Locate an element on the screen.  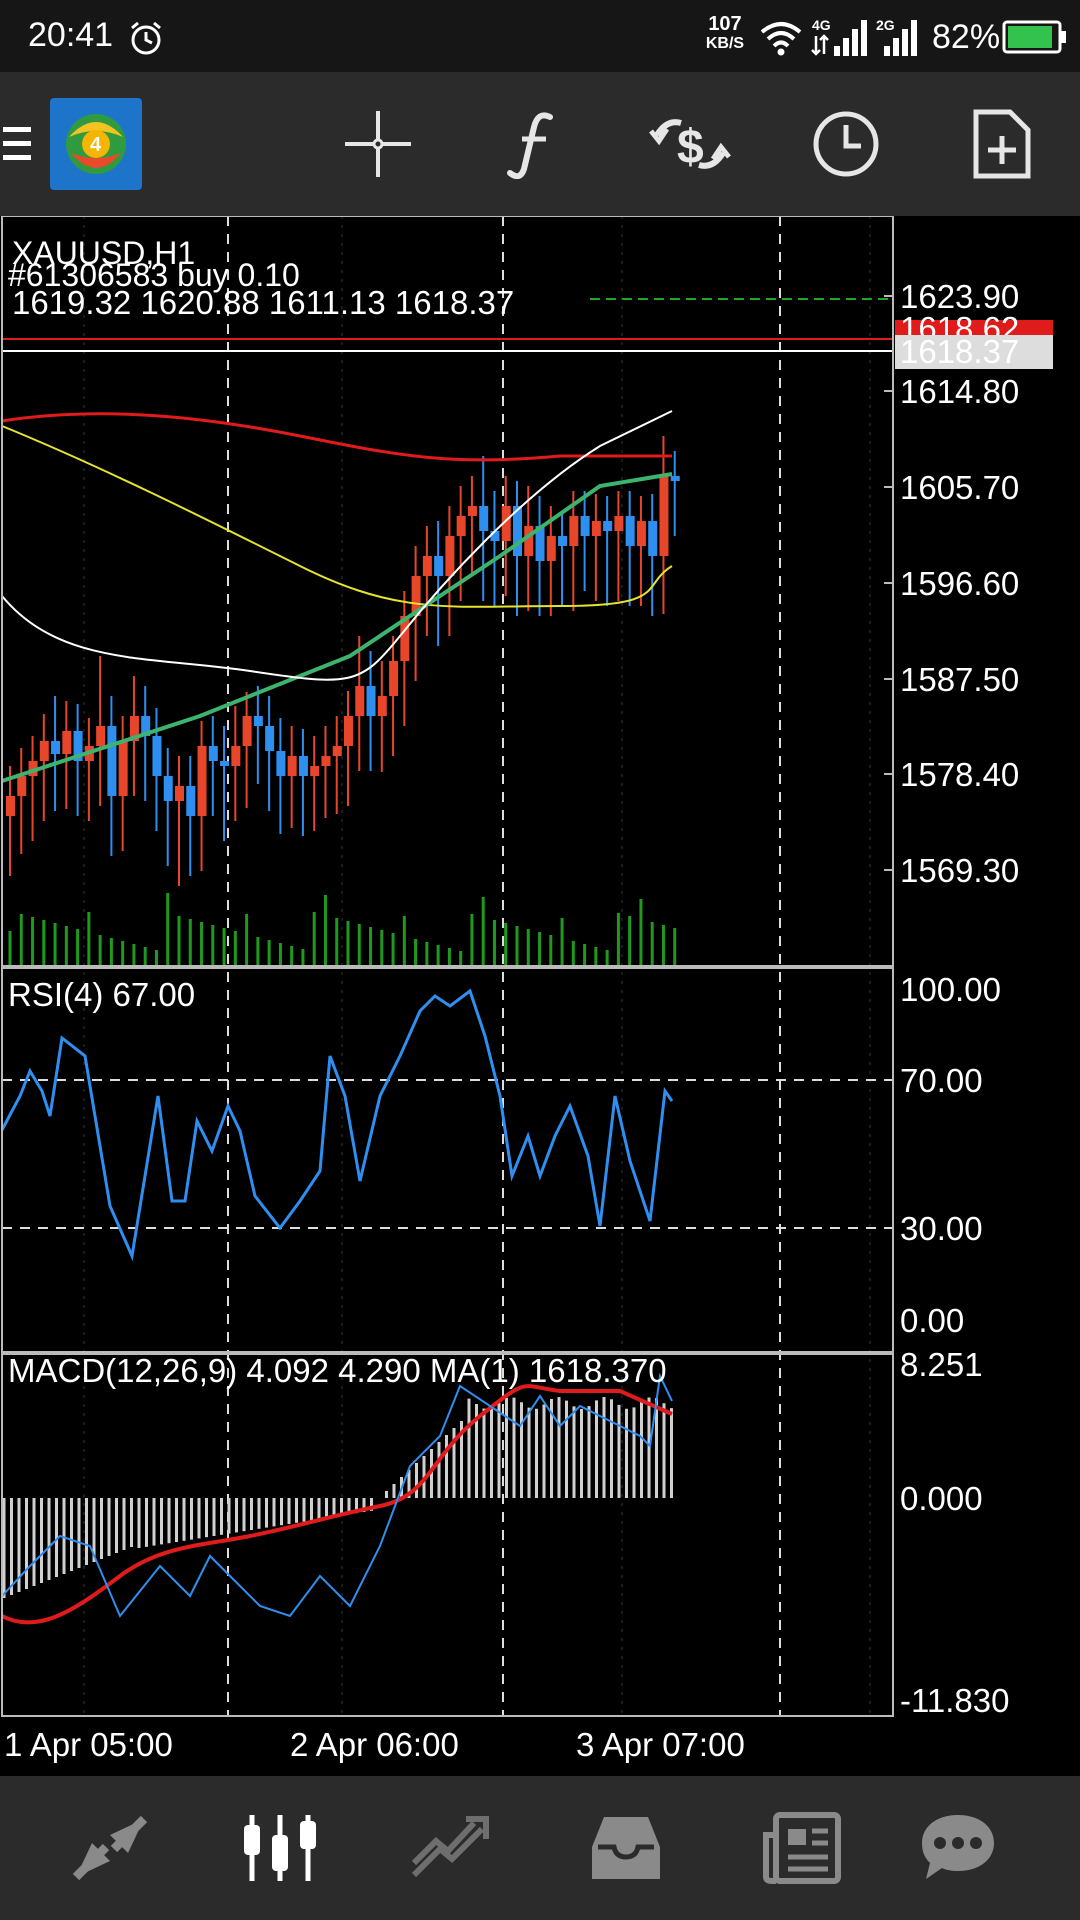
battery-icon is located at coordinates (1035, 39).